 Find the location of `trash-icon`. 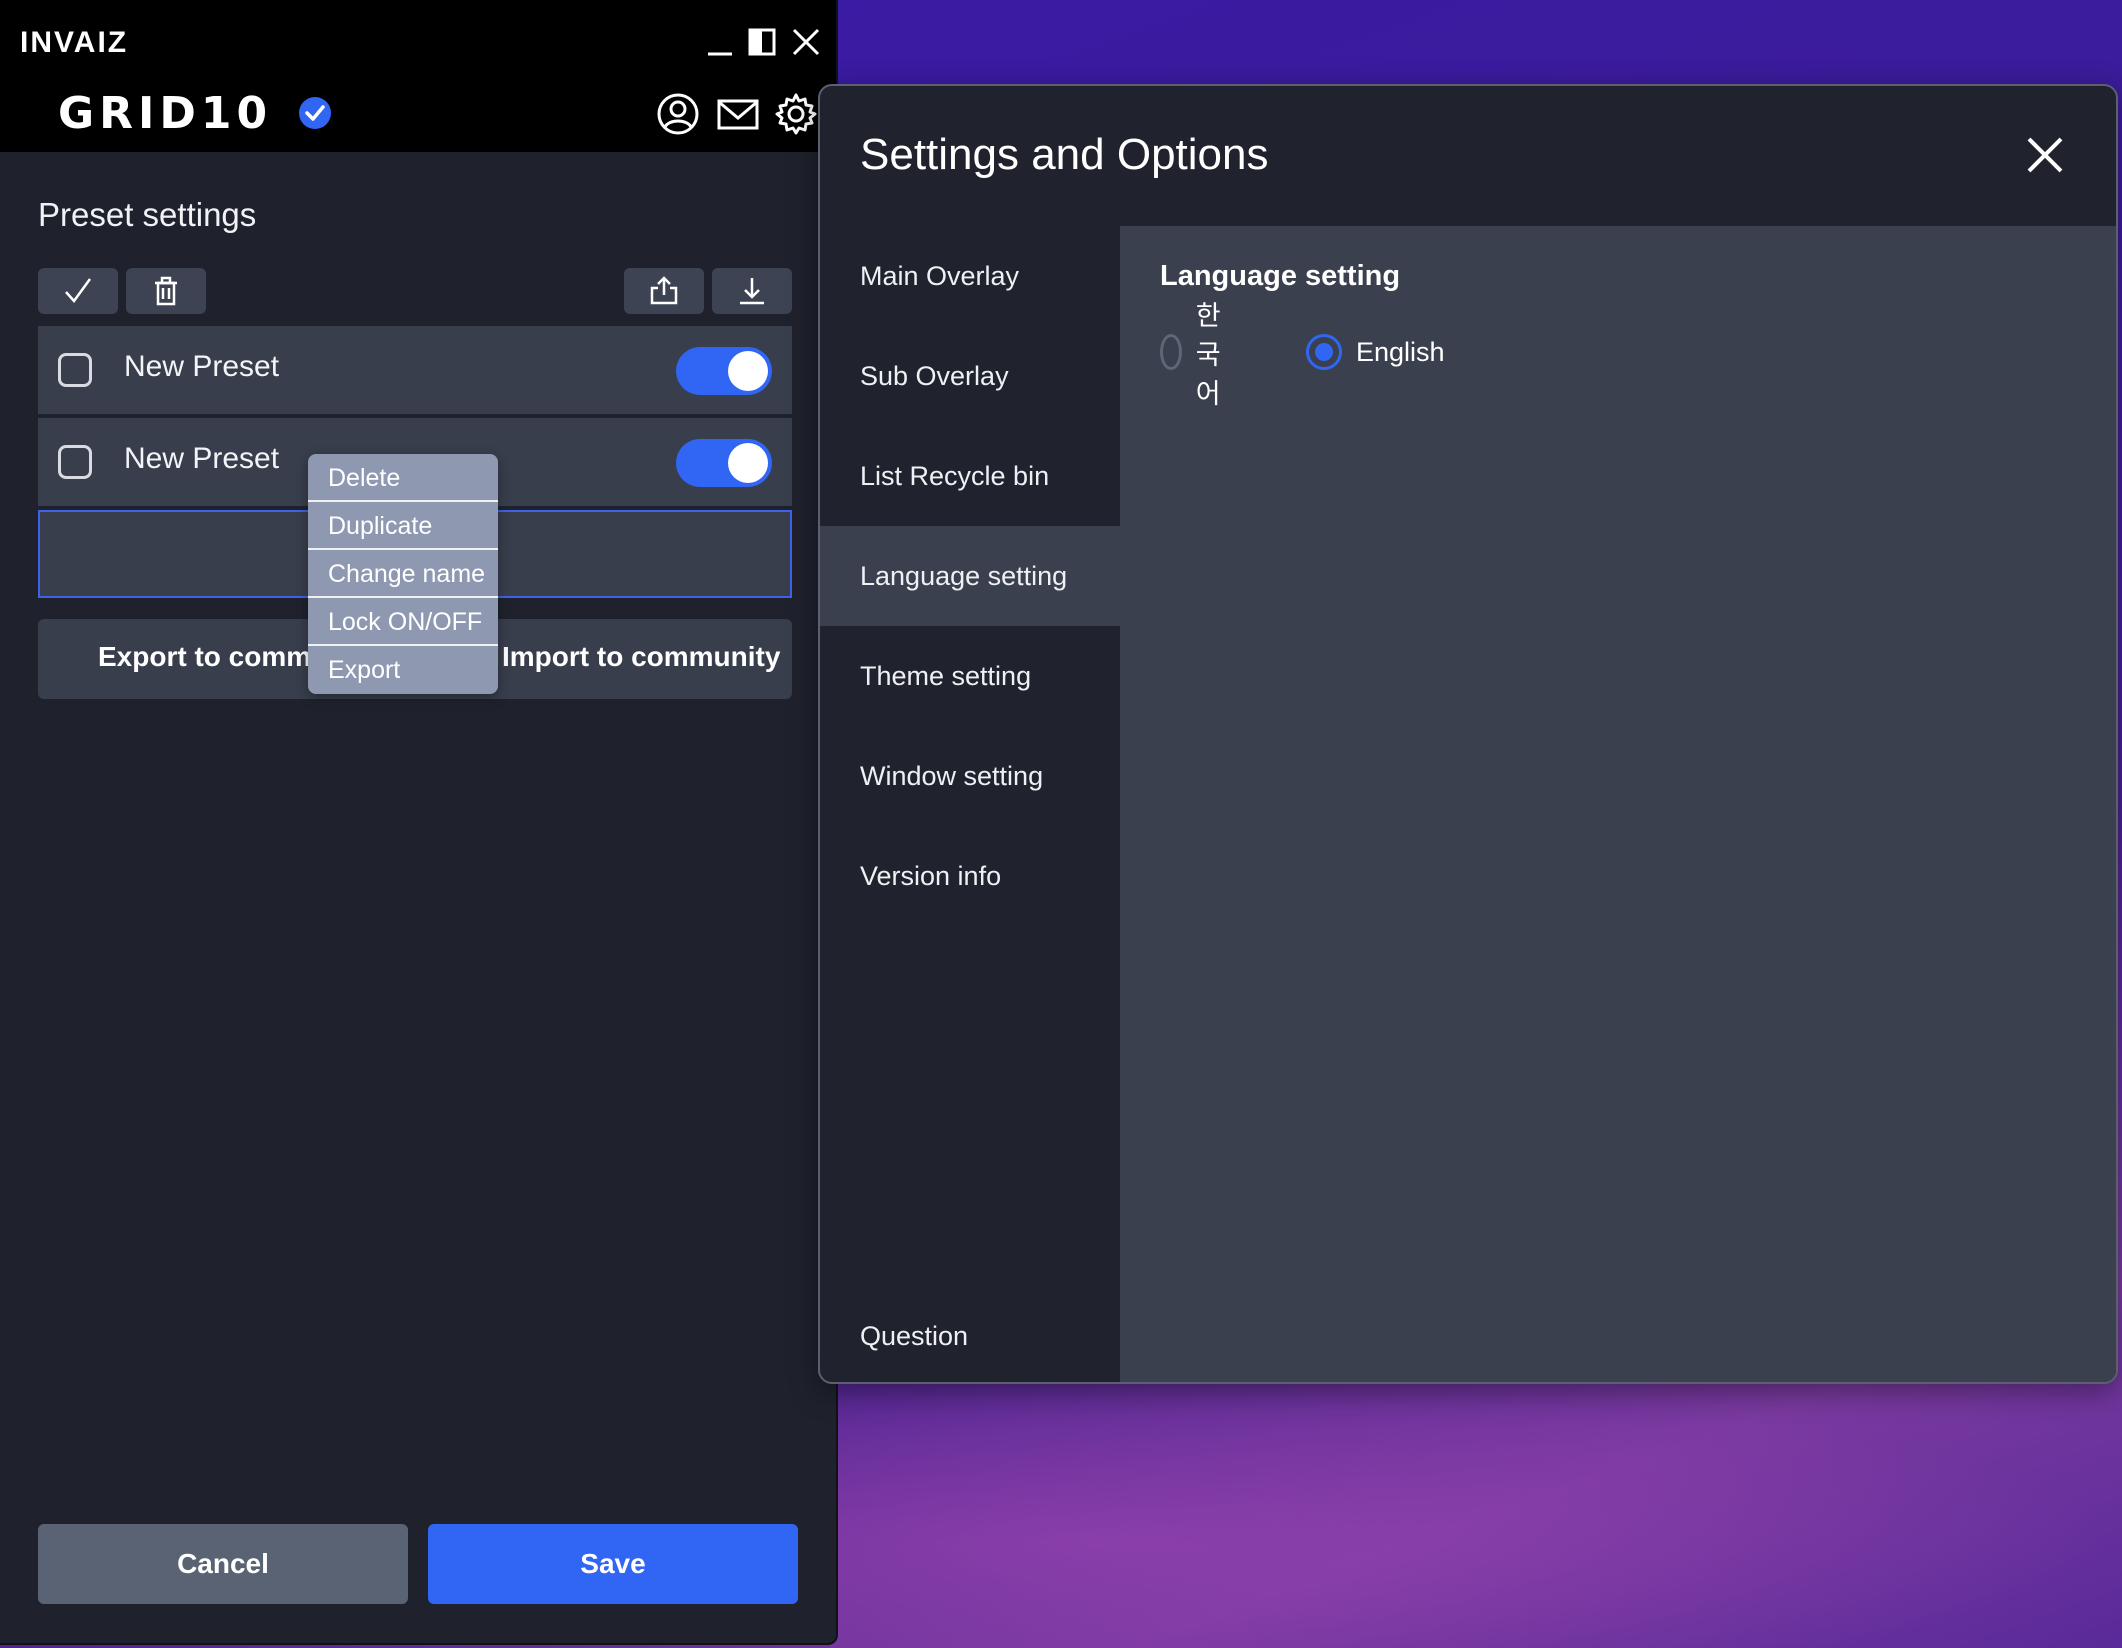

trash-icon is located at coordinates (166, 291).